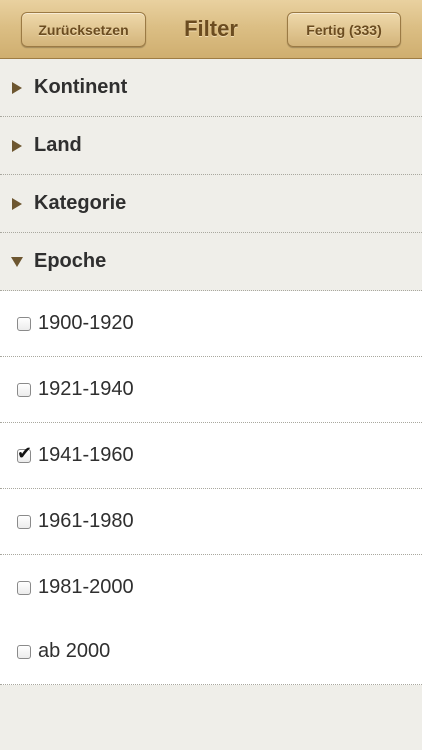 Image resolution: width=422 pixels, height=750 pixels. What do you see at coordinates (81, 87) in the screenshot?
I see `section-label: Kontinent` at bounding box center [81, 87].